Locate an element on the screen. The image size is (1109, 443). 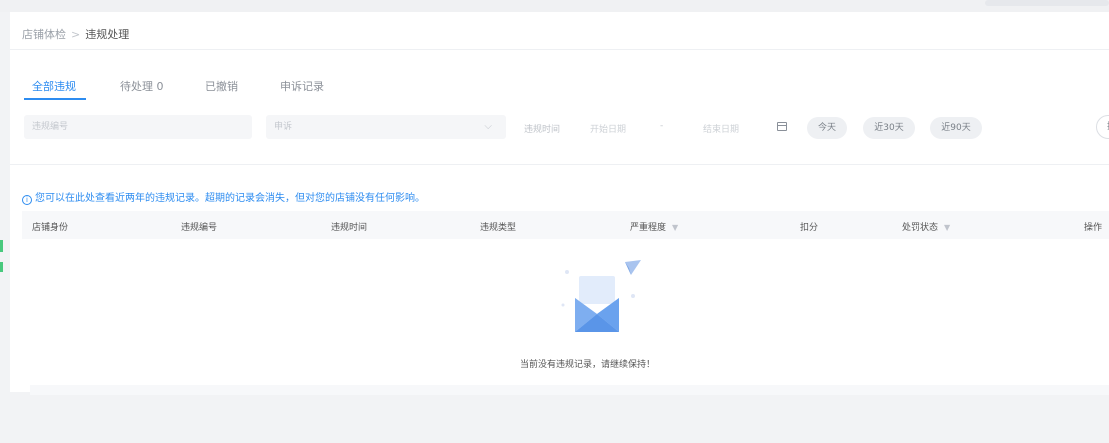
breadcrumb: 店铺体检 > 违规处理 is located at coordinates (75, 34).